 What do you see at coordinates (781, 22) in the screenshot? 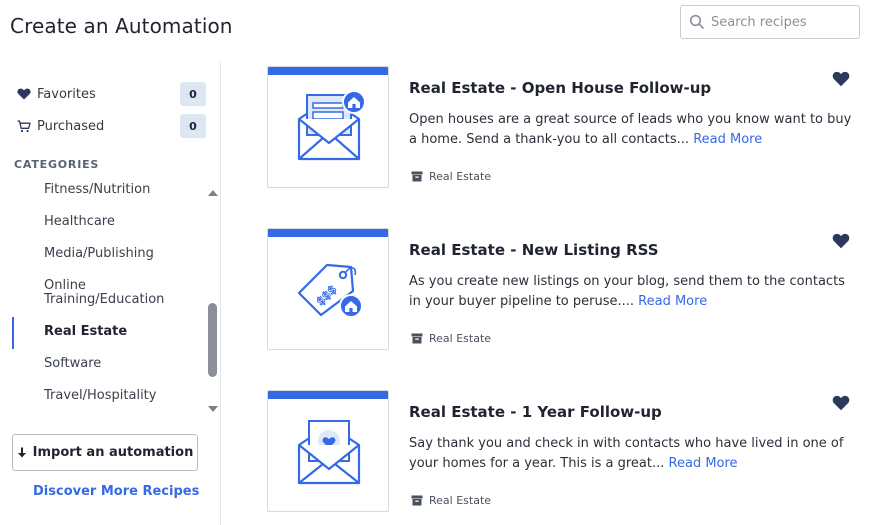
I see `search-input` at bounding box center [781, 22].